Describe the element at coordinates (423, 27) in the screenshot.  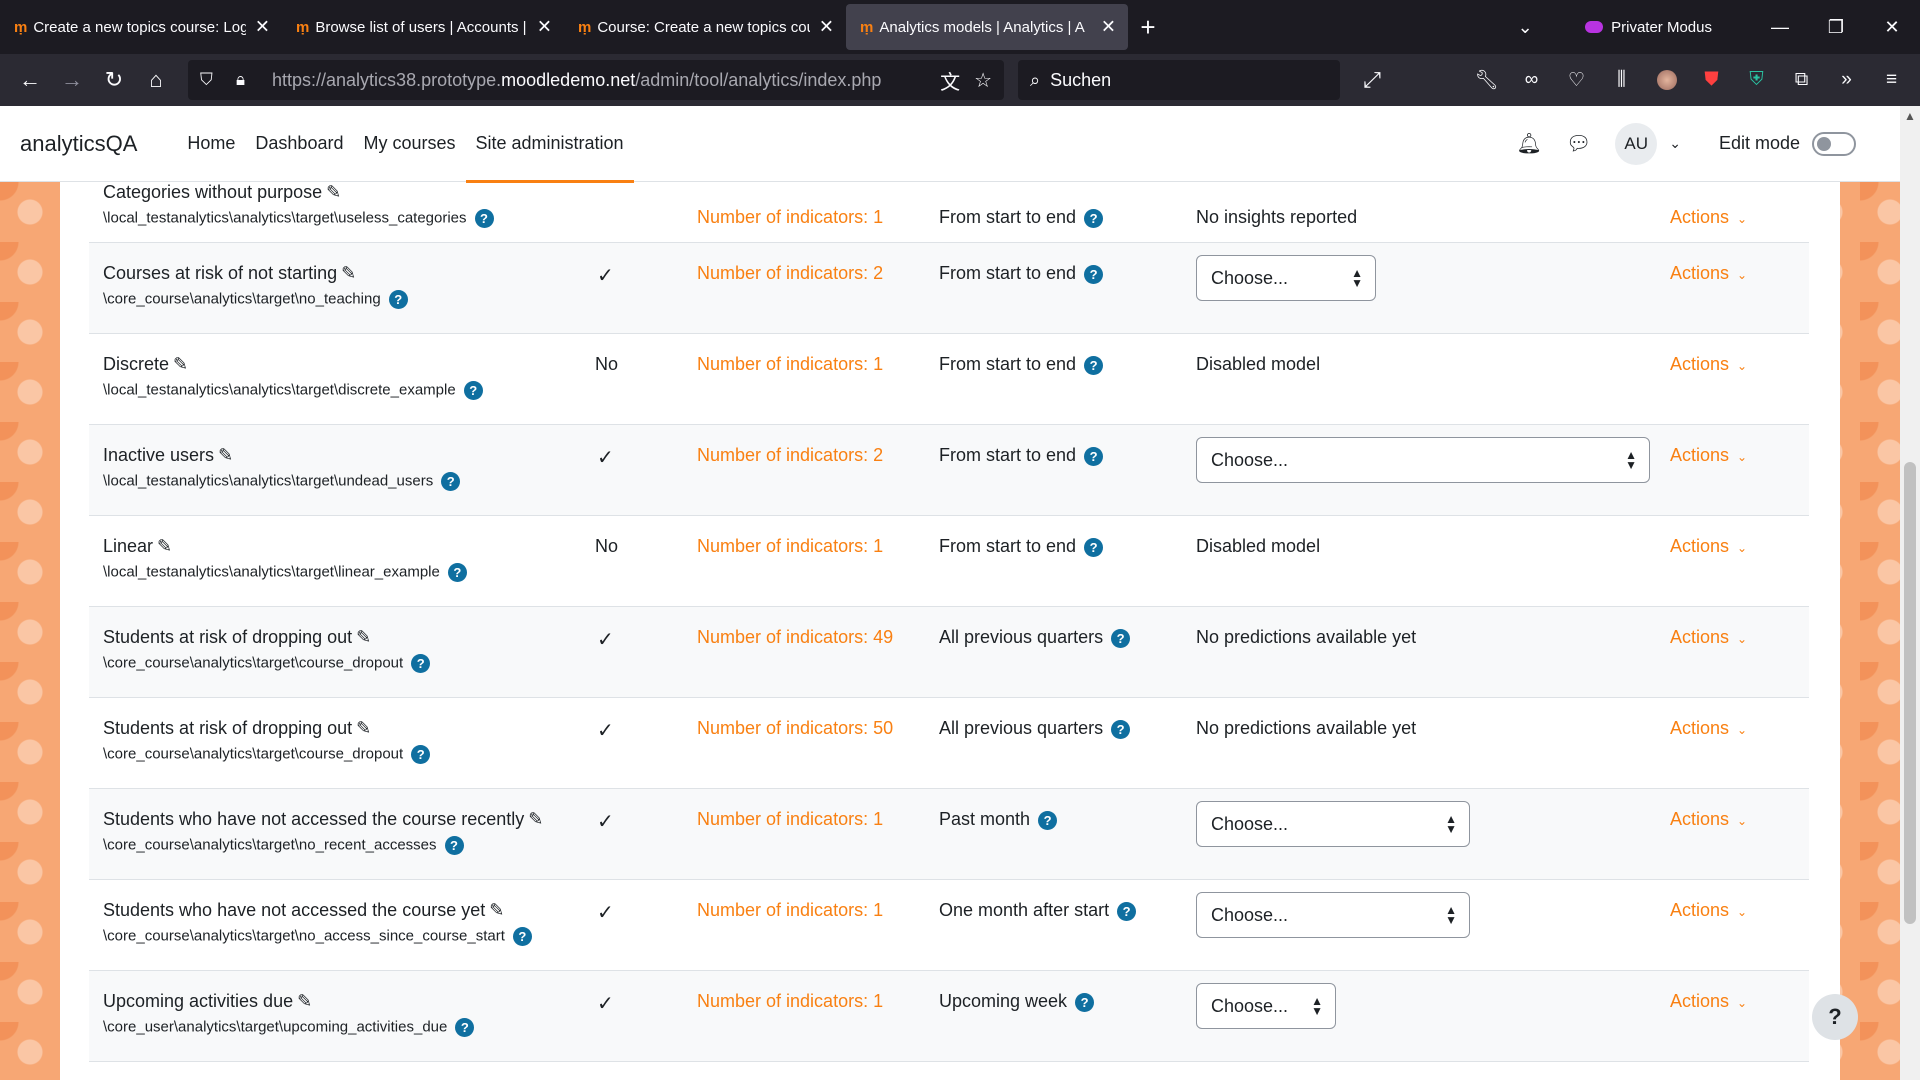
I see `browser-tab: ṃ Browse list of users | Accounts | ✕` at that location.